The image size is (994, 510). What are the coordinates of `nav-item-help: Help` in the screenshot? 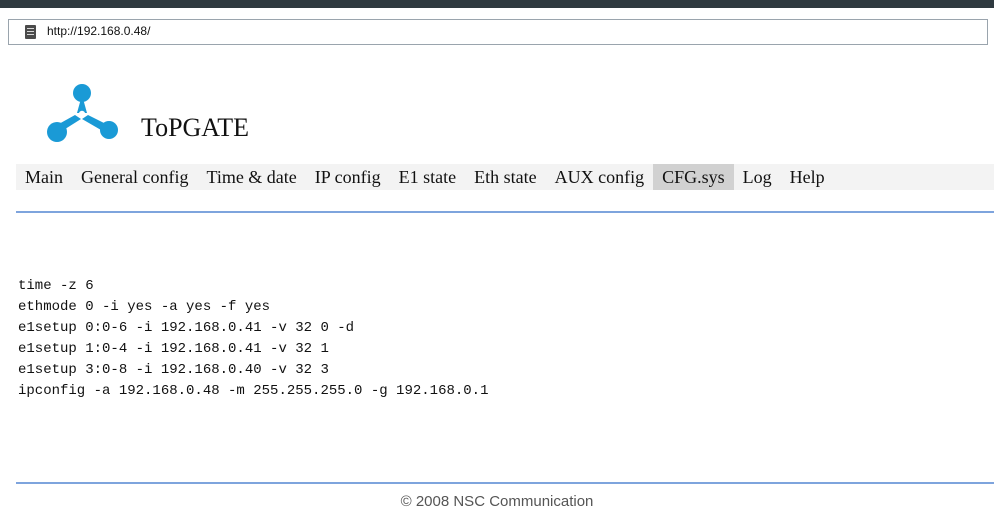 It's located at (807, 177).